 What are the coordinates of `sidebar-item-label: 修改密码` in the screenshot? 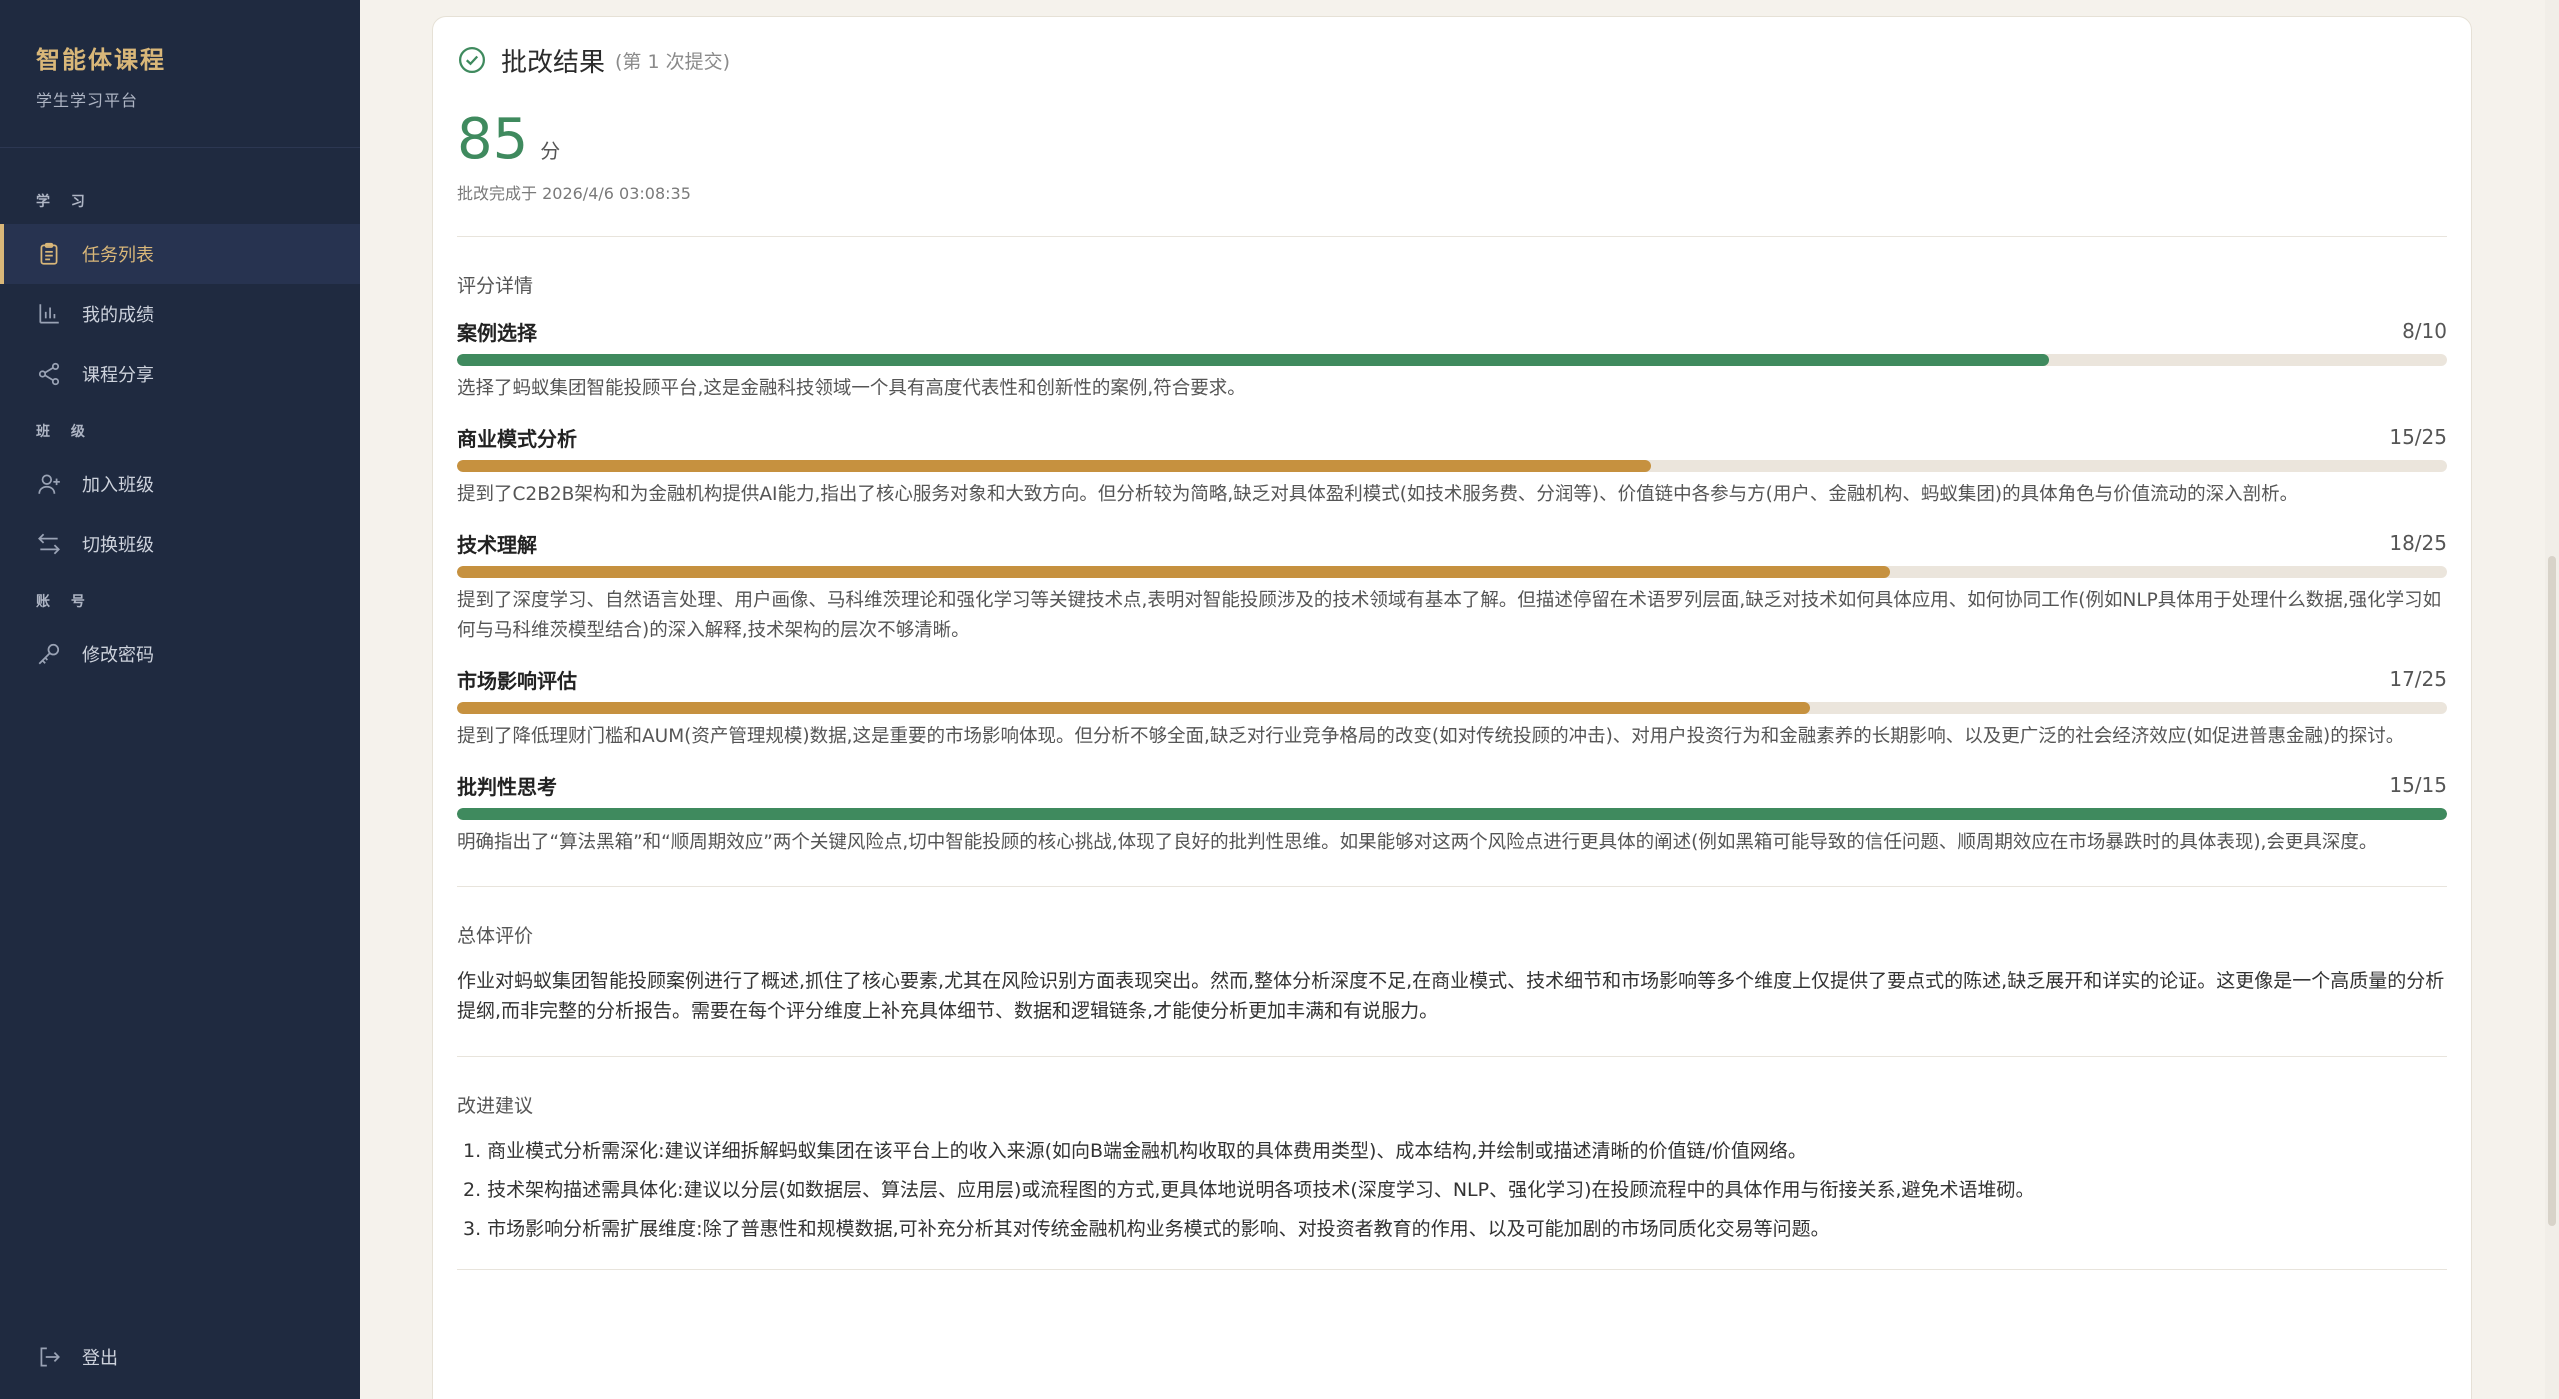 It's located at (118, 655).